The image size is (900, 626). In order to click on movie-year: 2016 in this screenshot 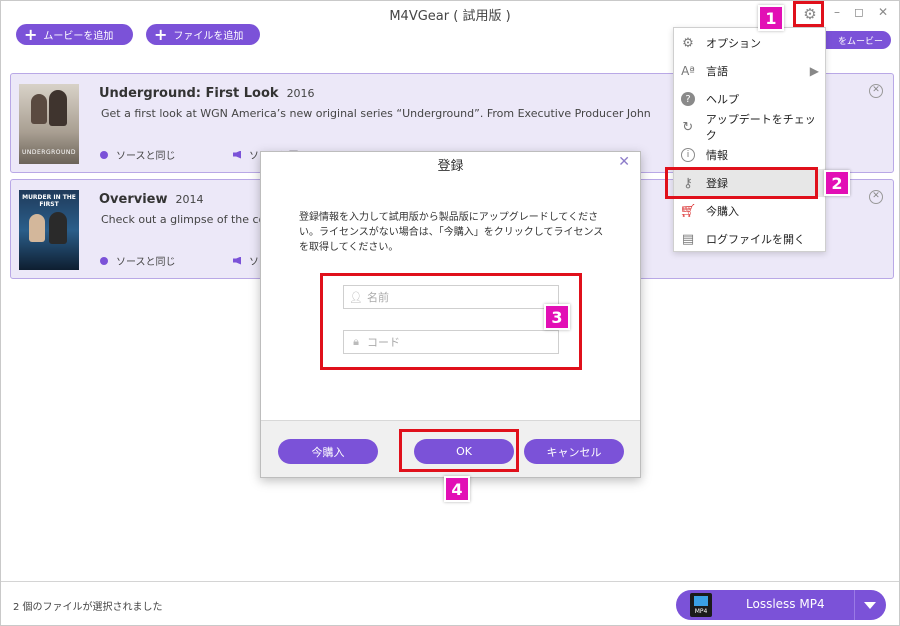, I will do `click(300, 93)`.